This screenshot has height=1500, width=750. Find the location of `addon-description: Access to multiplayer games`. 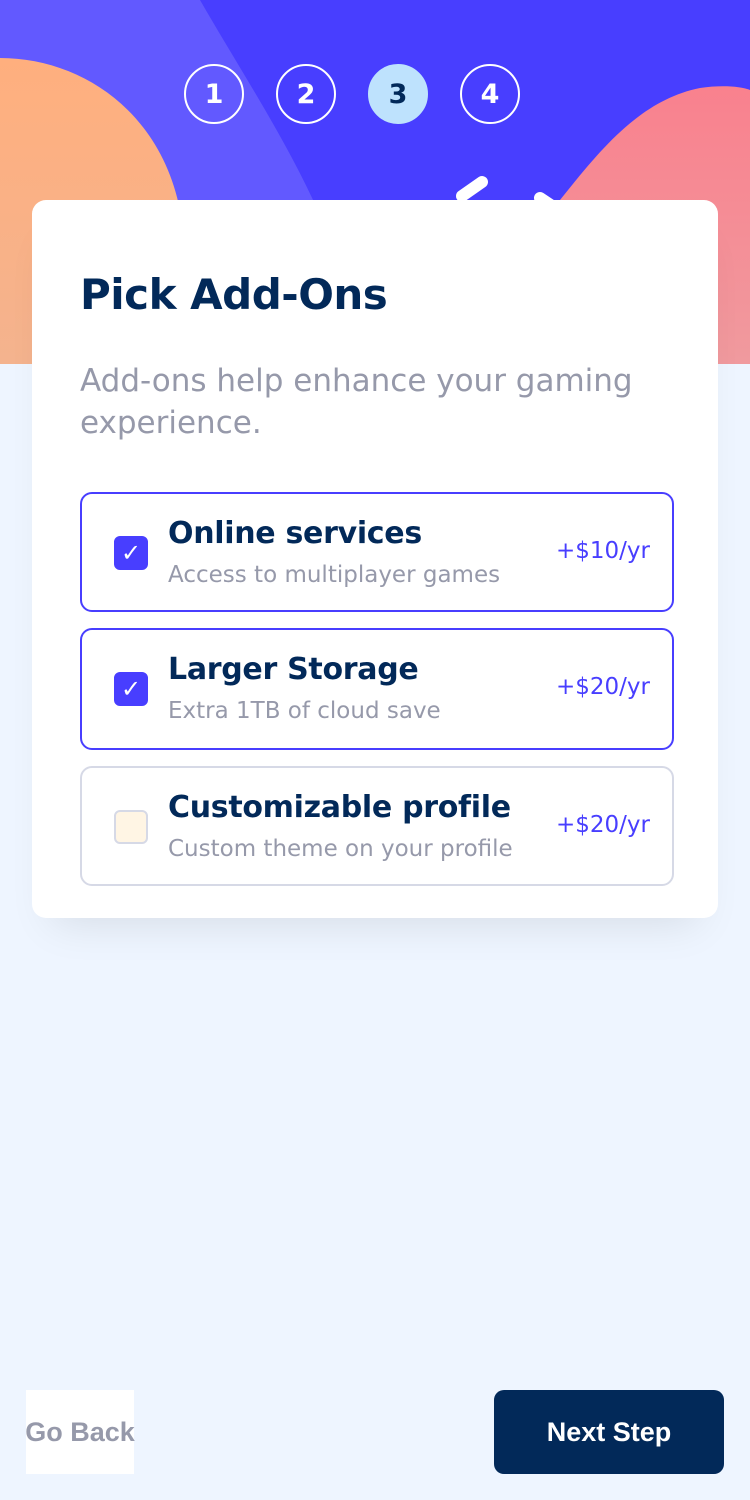

addon-description: Access to multiplayer games is located at coordinates (334, 575).